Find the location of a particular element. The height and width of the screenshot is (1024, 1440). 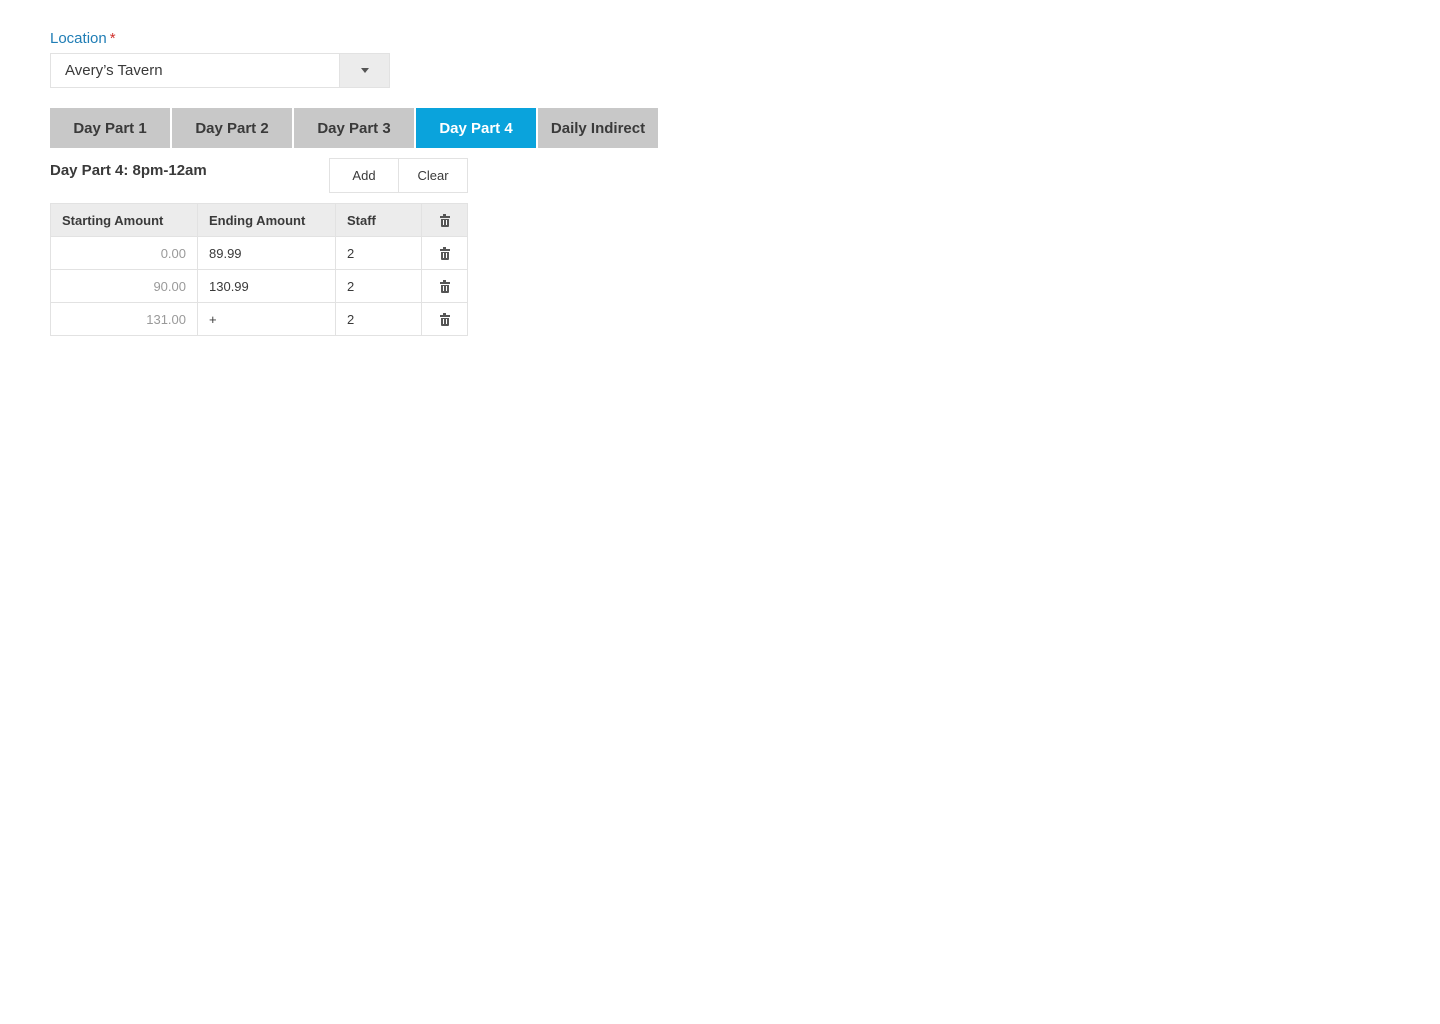

add-button: Add is located at coordinates (364, 175).